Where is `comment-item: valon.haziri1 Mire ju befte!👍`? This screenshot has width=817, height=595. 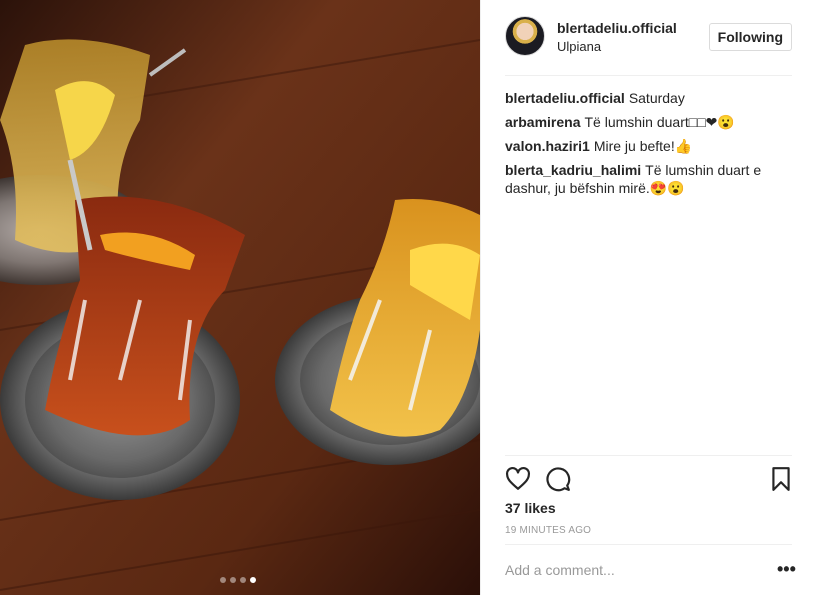 comment-item: valon.haziri1 Mire ju befte!👍 is located at coordinates (648, 146).